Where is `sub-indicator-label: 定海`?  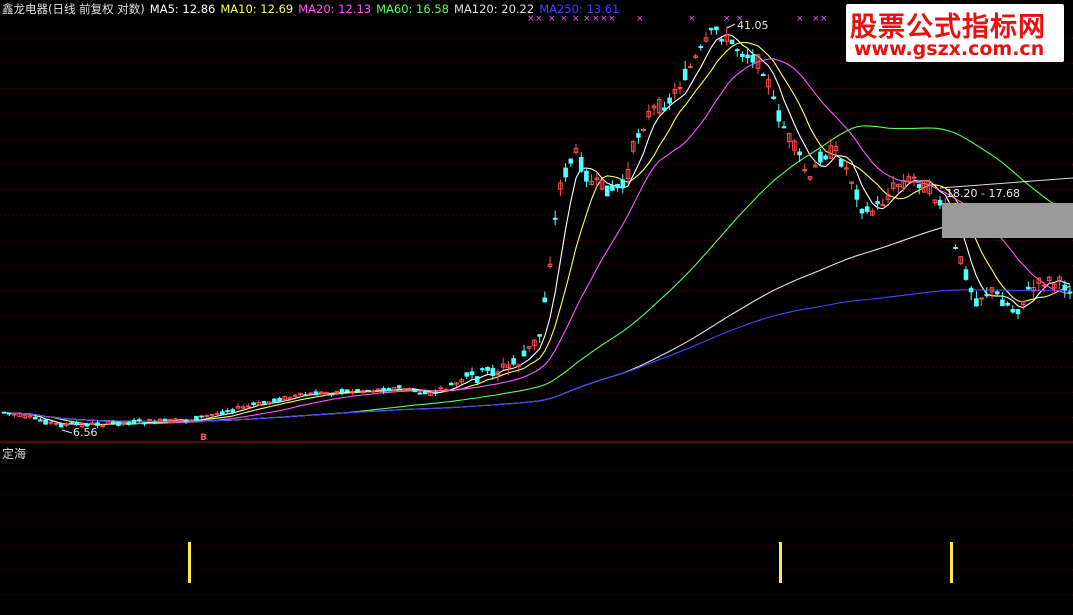
sub-indicator-label: 定海 is located at coordinates (14, 454).